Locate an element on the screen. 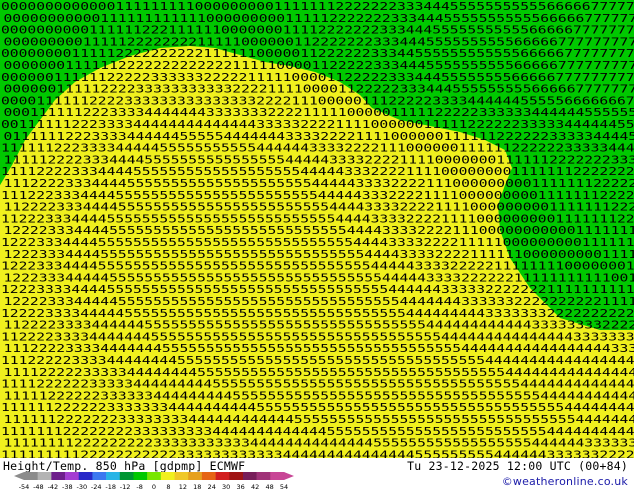  colorbar-tick-label: 36 is located at coordinates (241, 486).